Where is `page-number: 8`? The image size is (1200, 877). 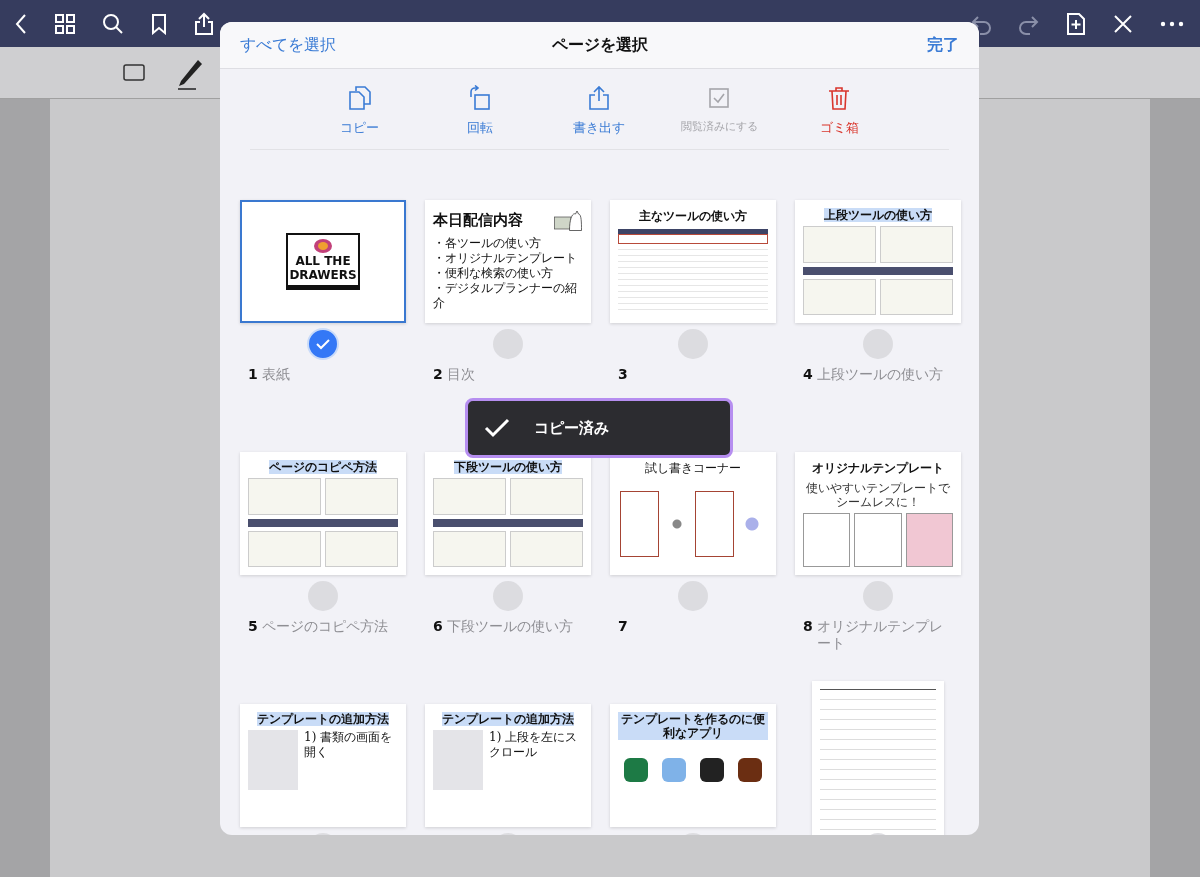
page-number: 8 is located at coordinates (808, 626).